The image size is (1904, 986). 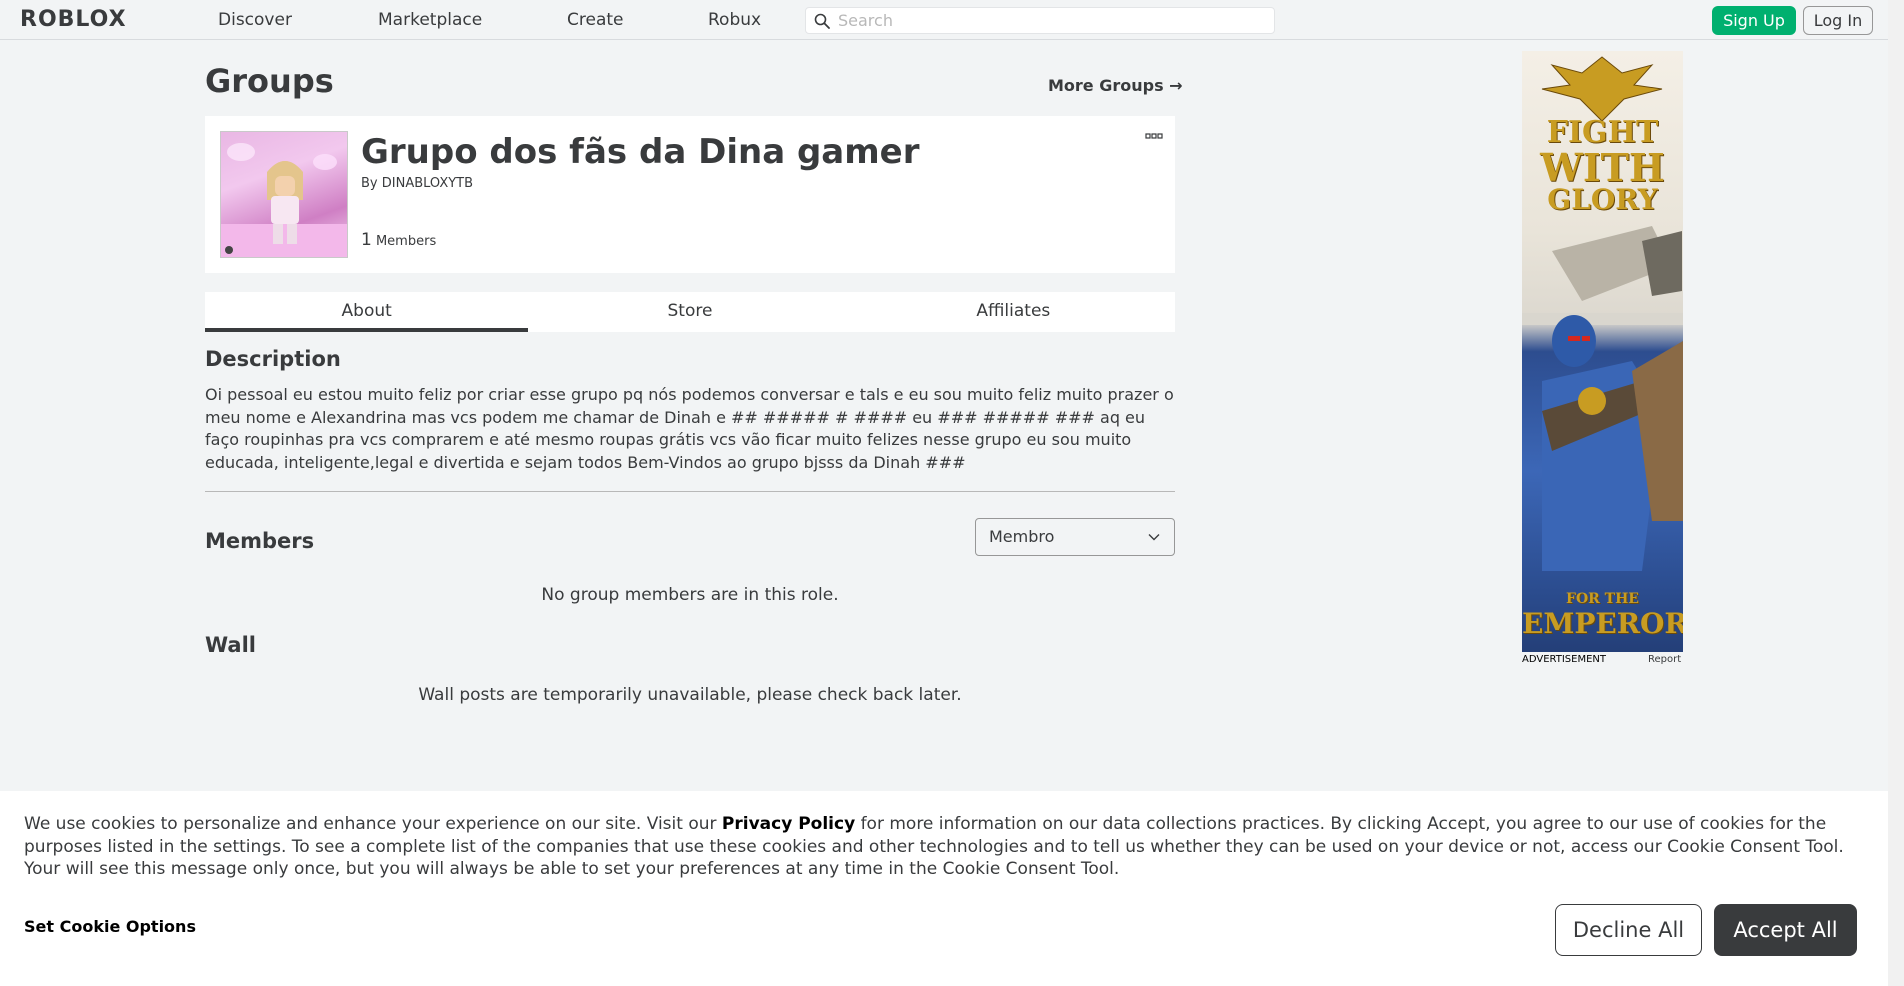 I want to click on search-box, so click(x=1040, y=20).